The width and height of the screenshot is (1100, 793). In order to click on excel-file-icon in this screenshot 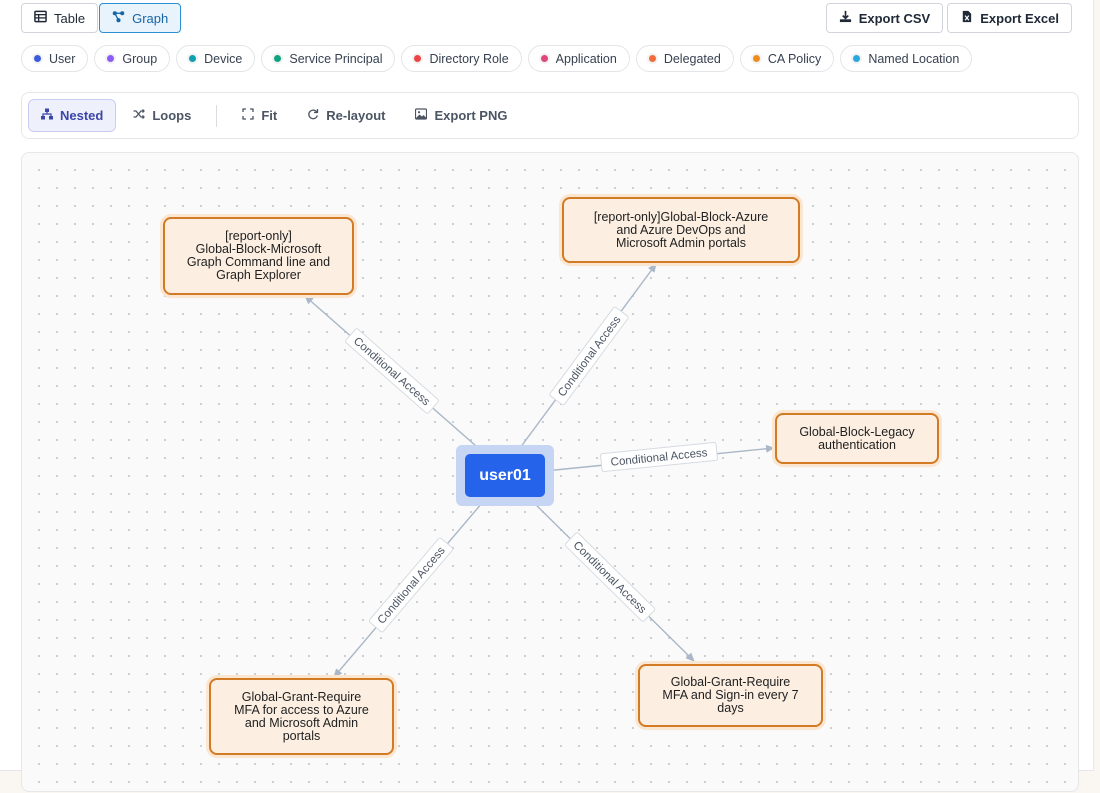, I will do `click(966, 18)`.